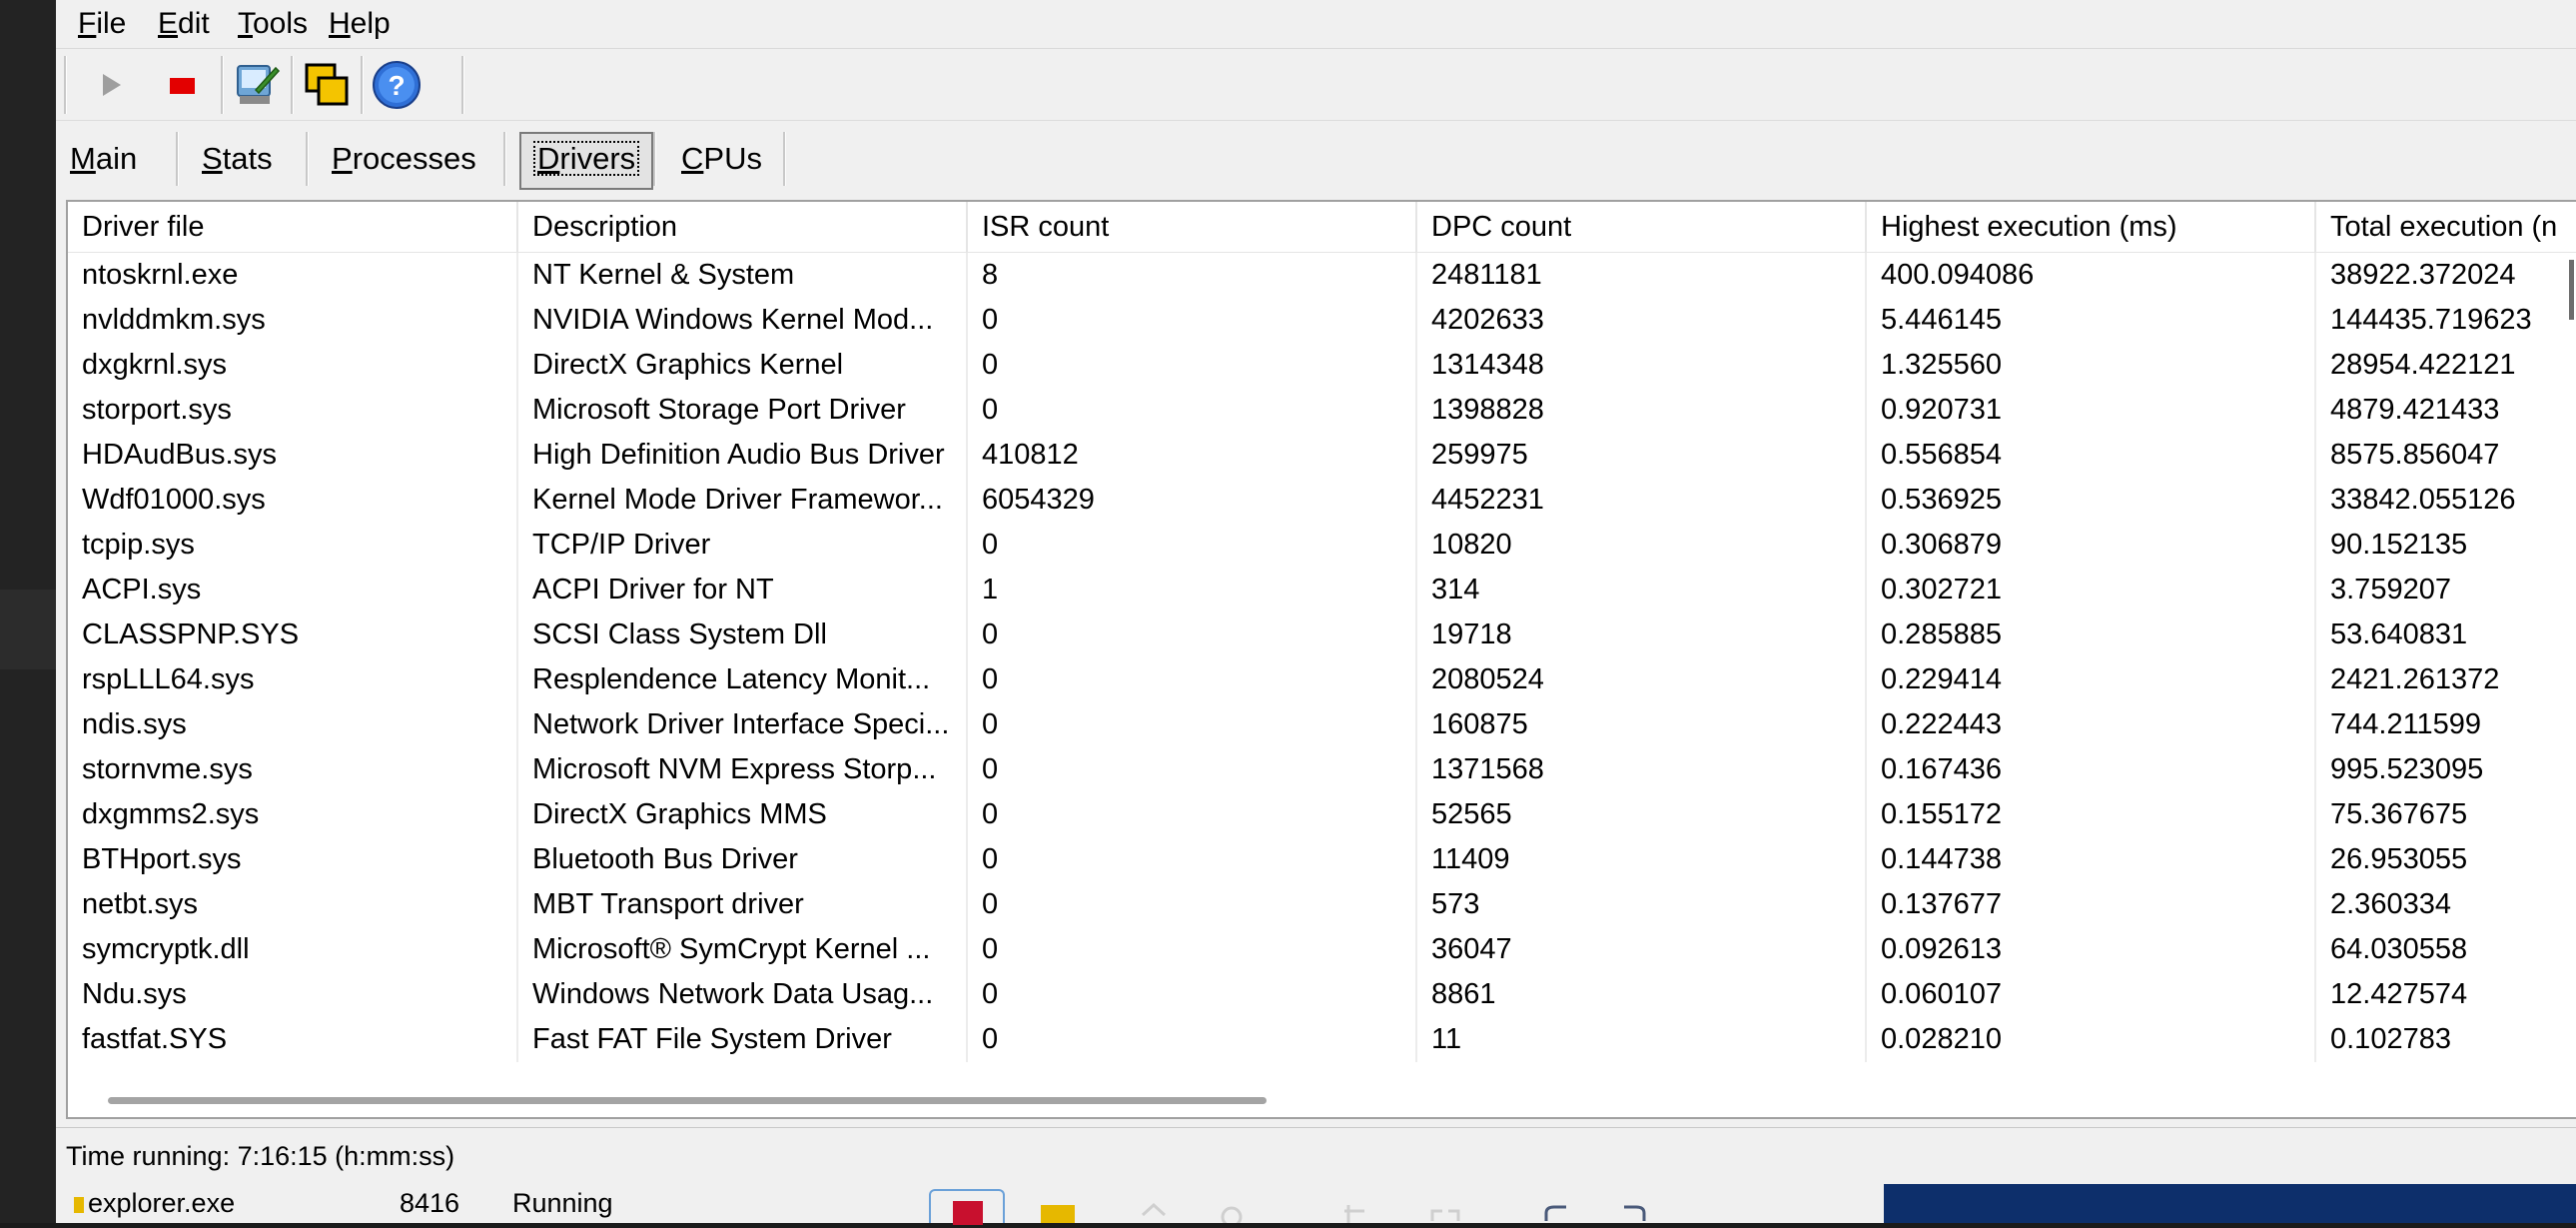 This screenshot has height=1228, width=2576. I want to click on tab-main: Main, so click(104, 159).